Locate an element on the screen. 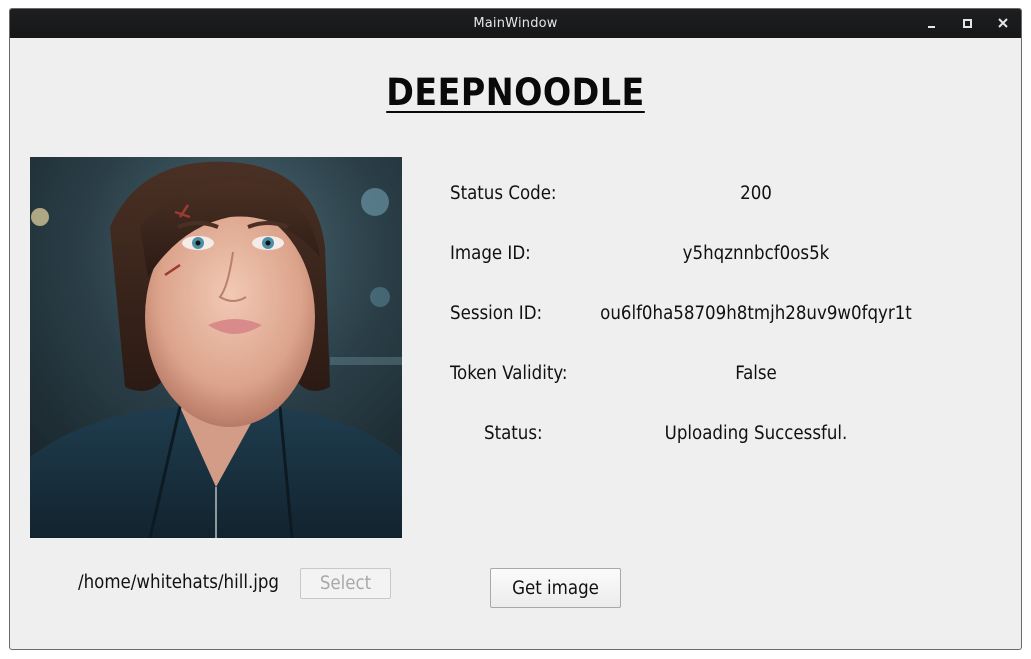  window-title: MainWindow is located at coordinates (515, 23).